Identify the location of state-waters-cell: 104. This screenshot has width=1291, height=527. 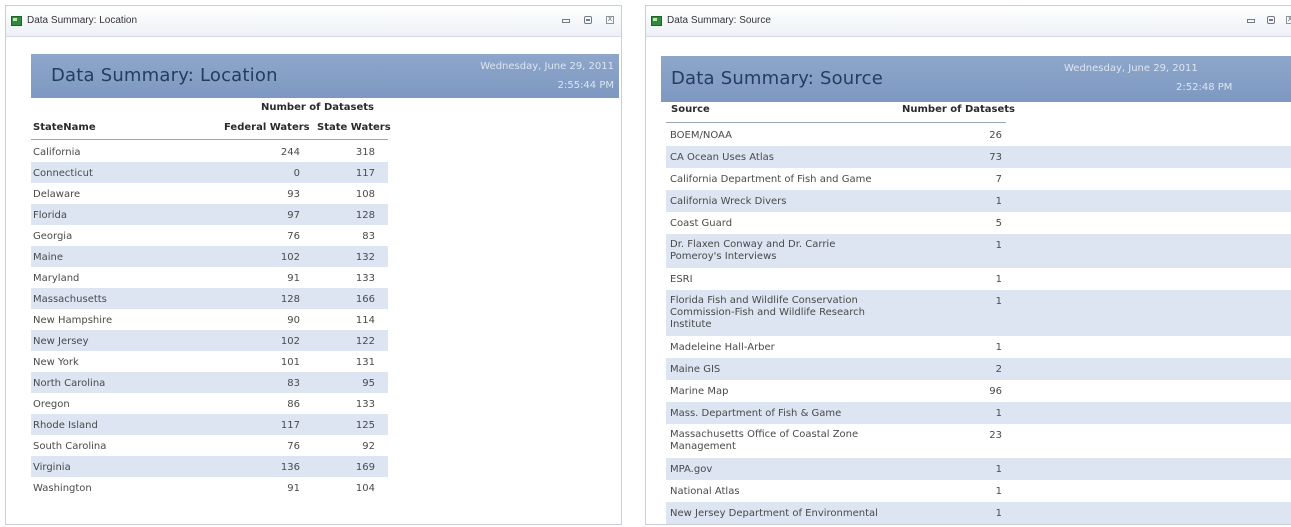
(365, 488).